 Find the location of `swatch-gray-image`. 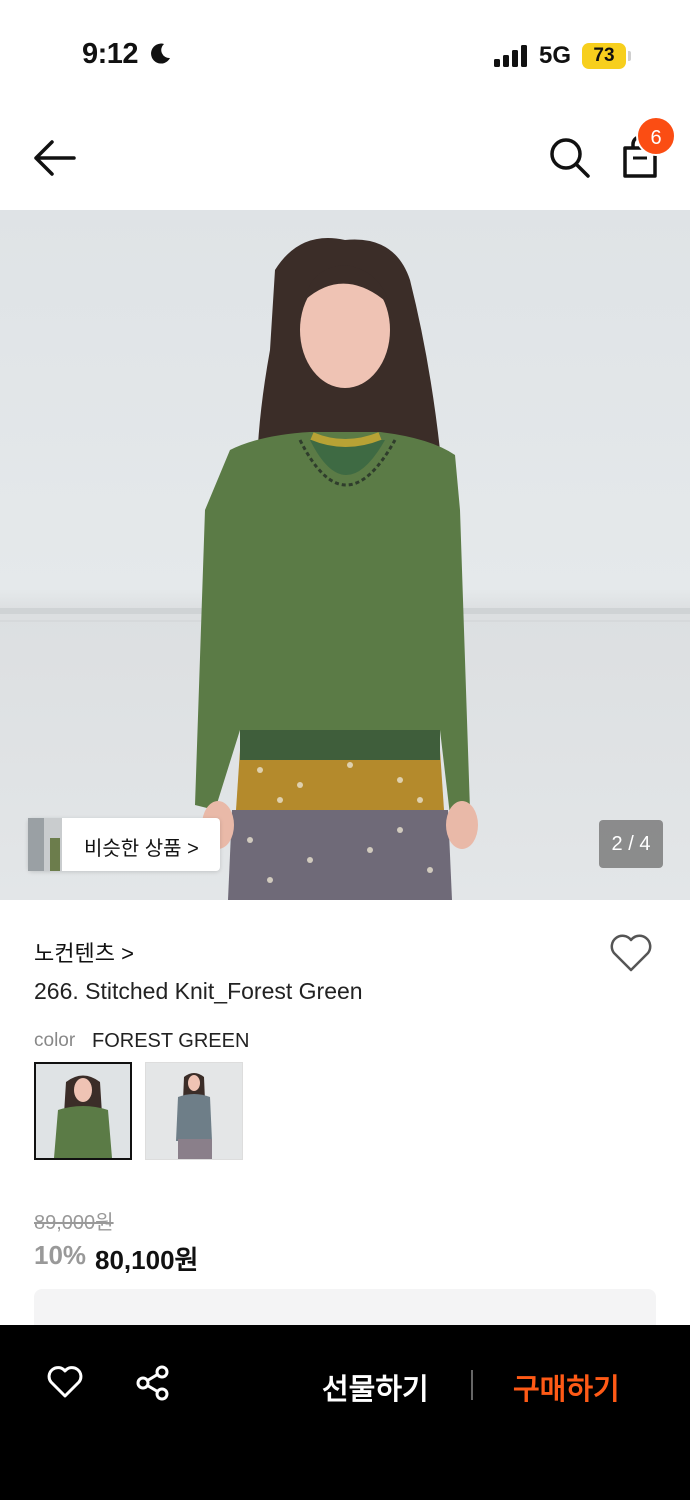

swatch-gray-image is located at coordinates (194, 1111).